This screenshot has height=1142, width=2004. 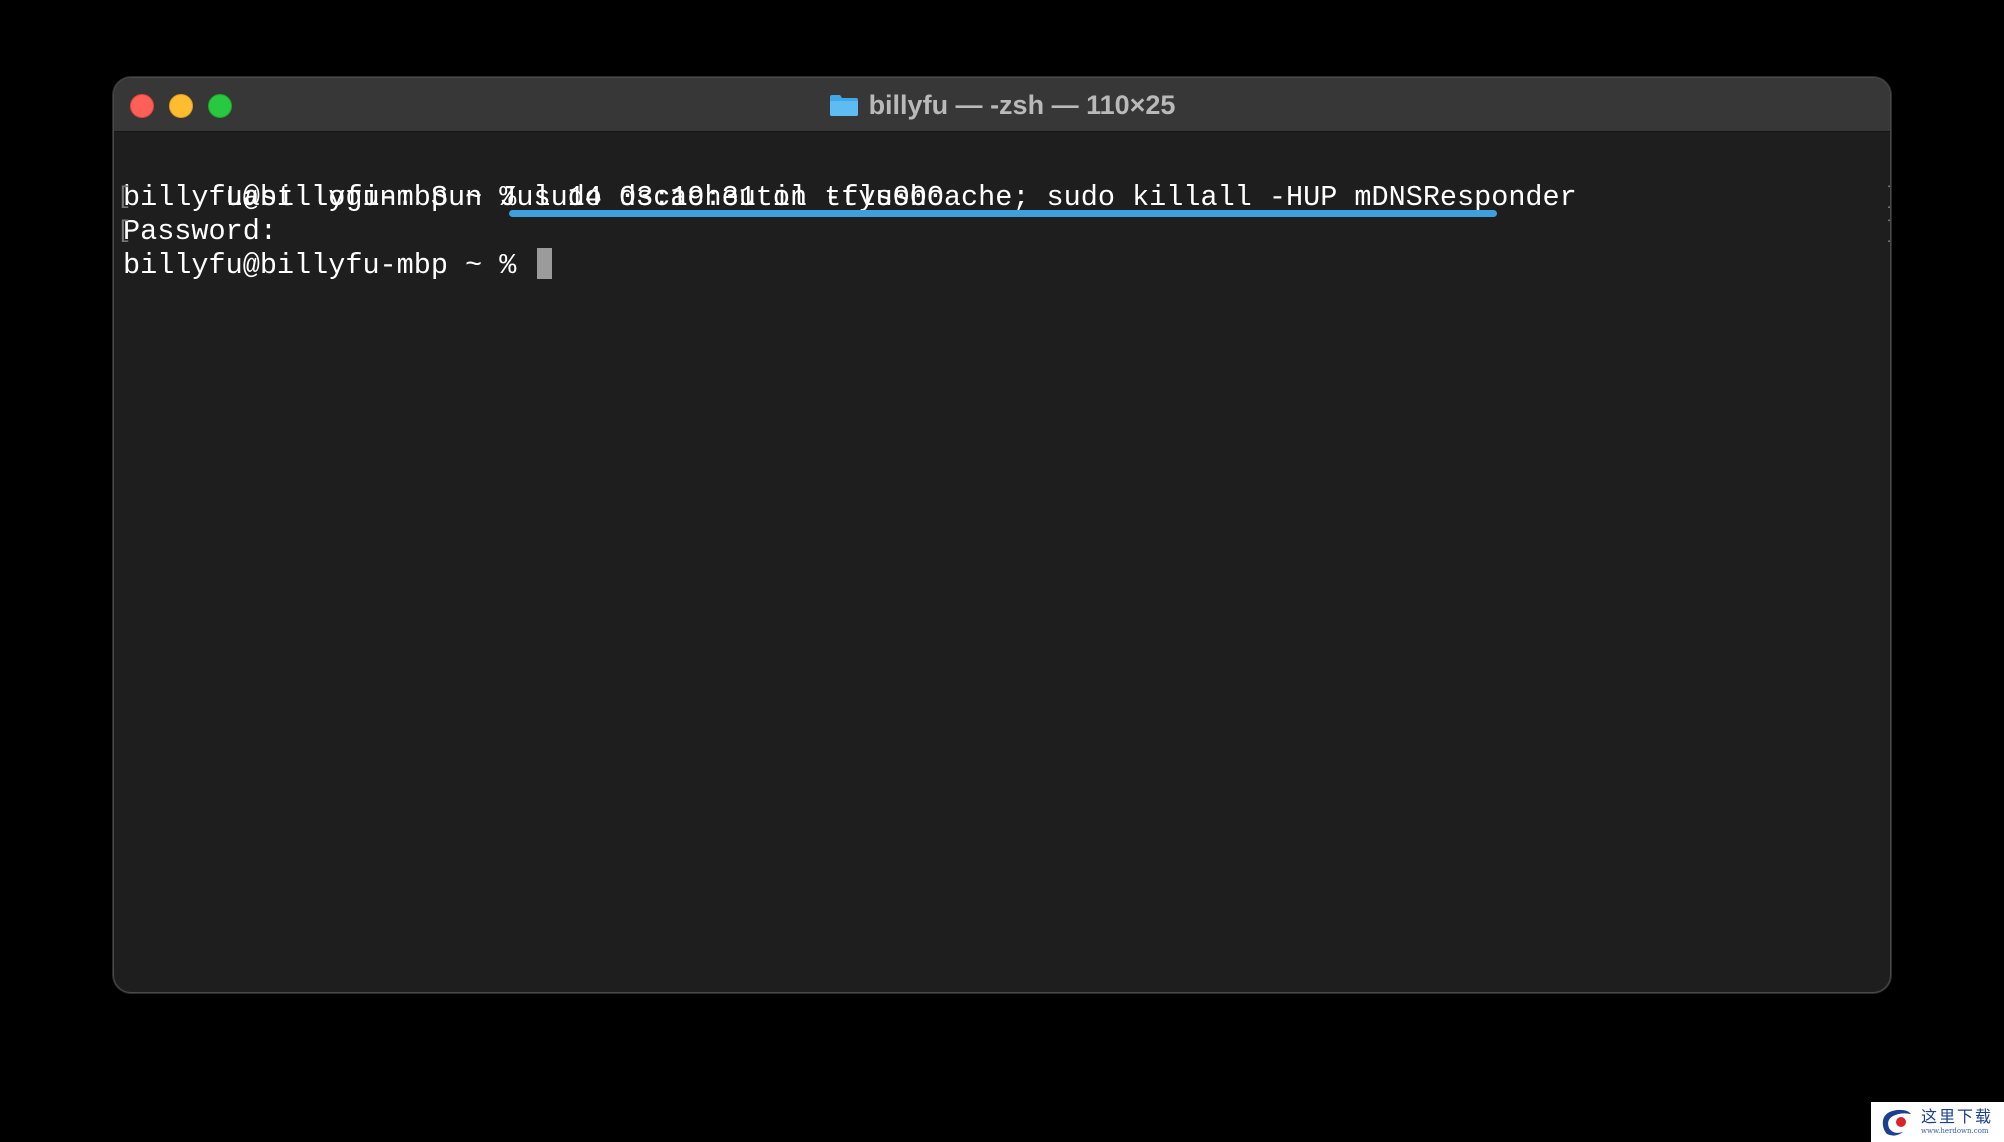 I want to click on site-watermark: 这里下载 www.herdown.com, so click(x=1937, y=1122).